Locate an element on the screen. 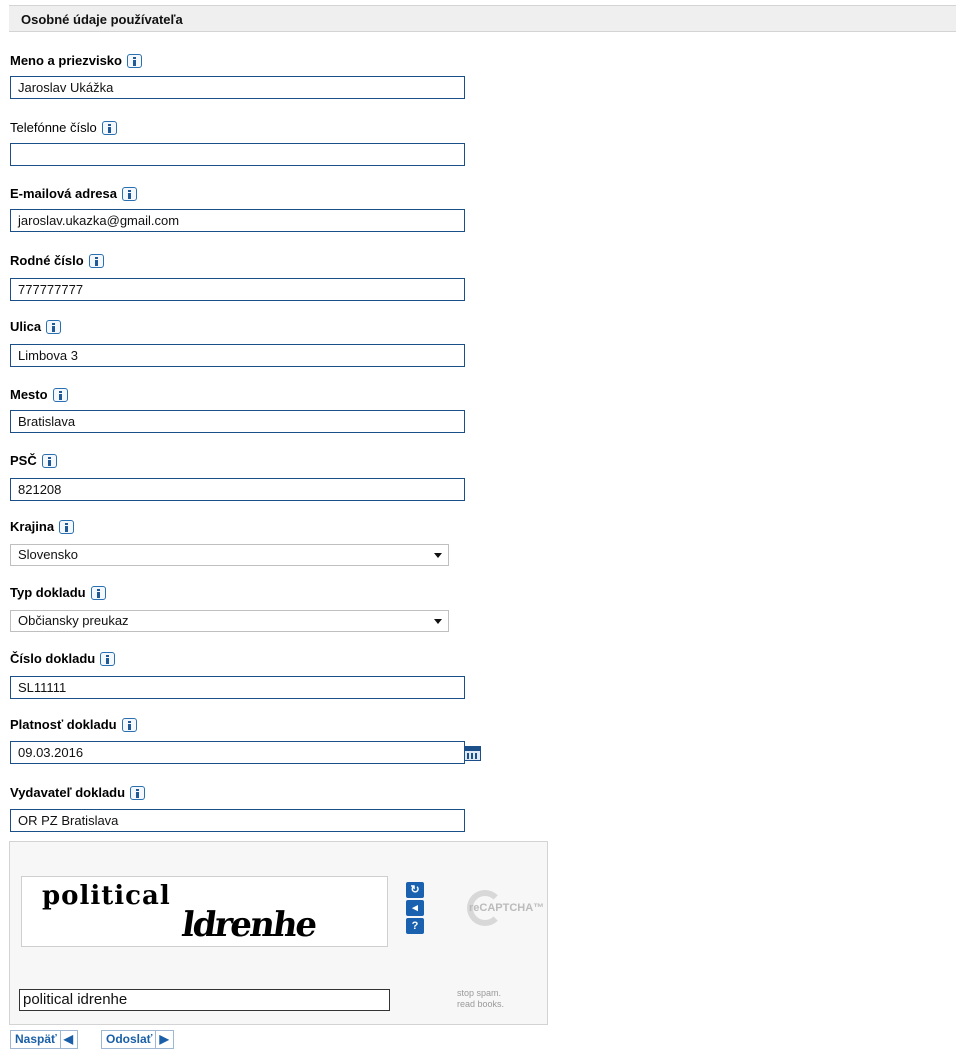 This screenshot has height=1049, width=956. birth-number-label: Rodné číslo is located at coordinates (47, 260).